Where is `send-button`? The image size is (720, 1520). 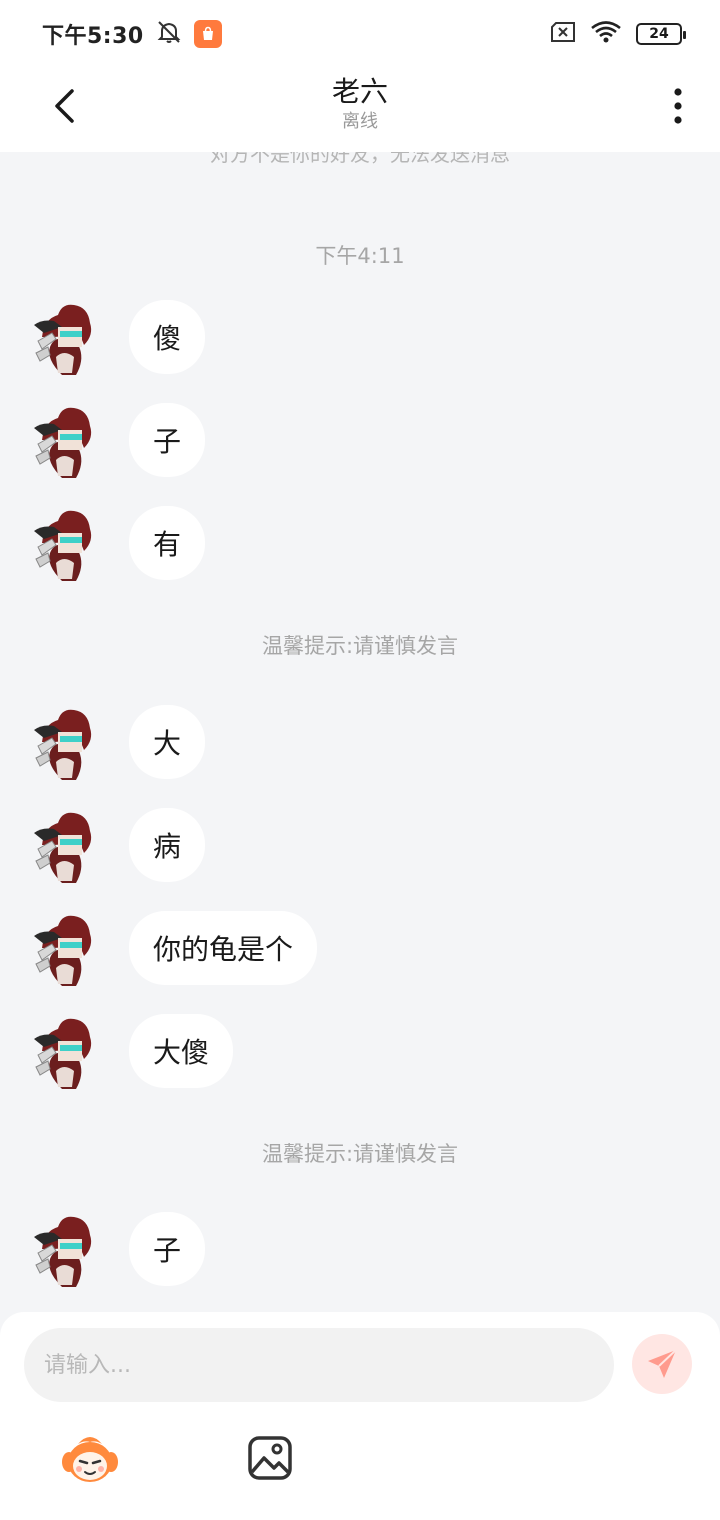
send-button is located at coordinates (662, 1364).